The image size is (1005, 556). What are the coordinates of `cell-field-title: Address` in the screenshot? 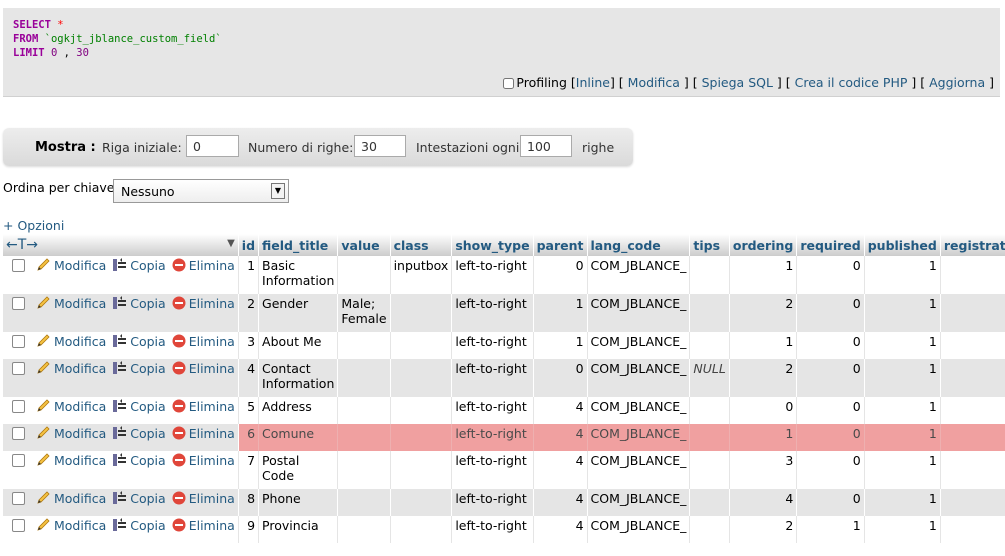 It's located at (298, 410).